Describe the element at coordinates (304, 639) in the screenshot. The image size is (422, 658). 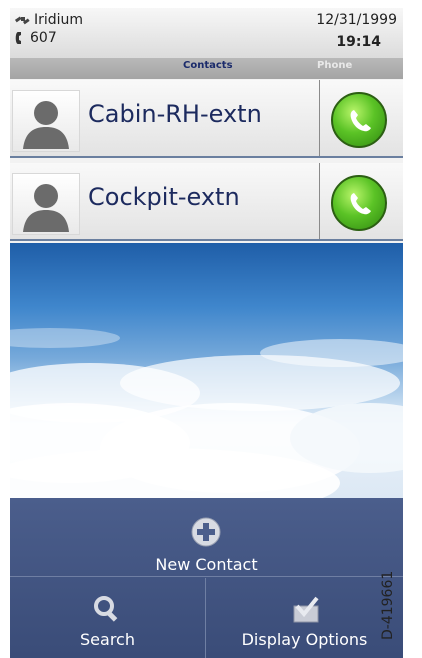
I see `display-options-label: Display Options` at that location.